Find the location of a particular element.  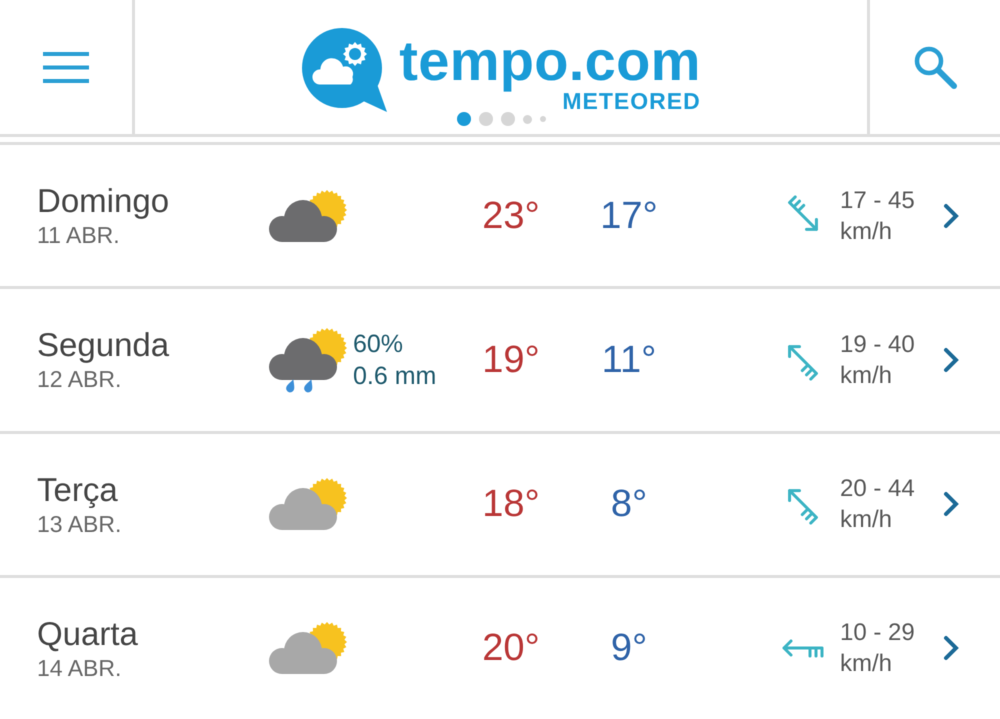

wind-speed: 19 - 40 is located at coordinates (877, 345).